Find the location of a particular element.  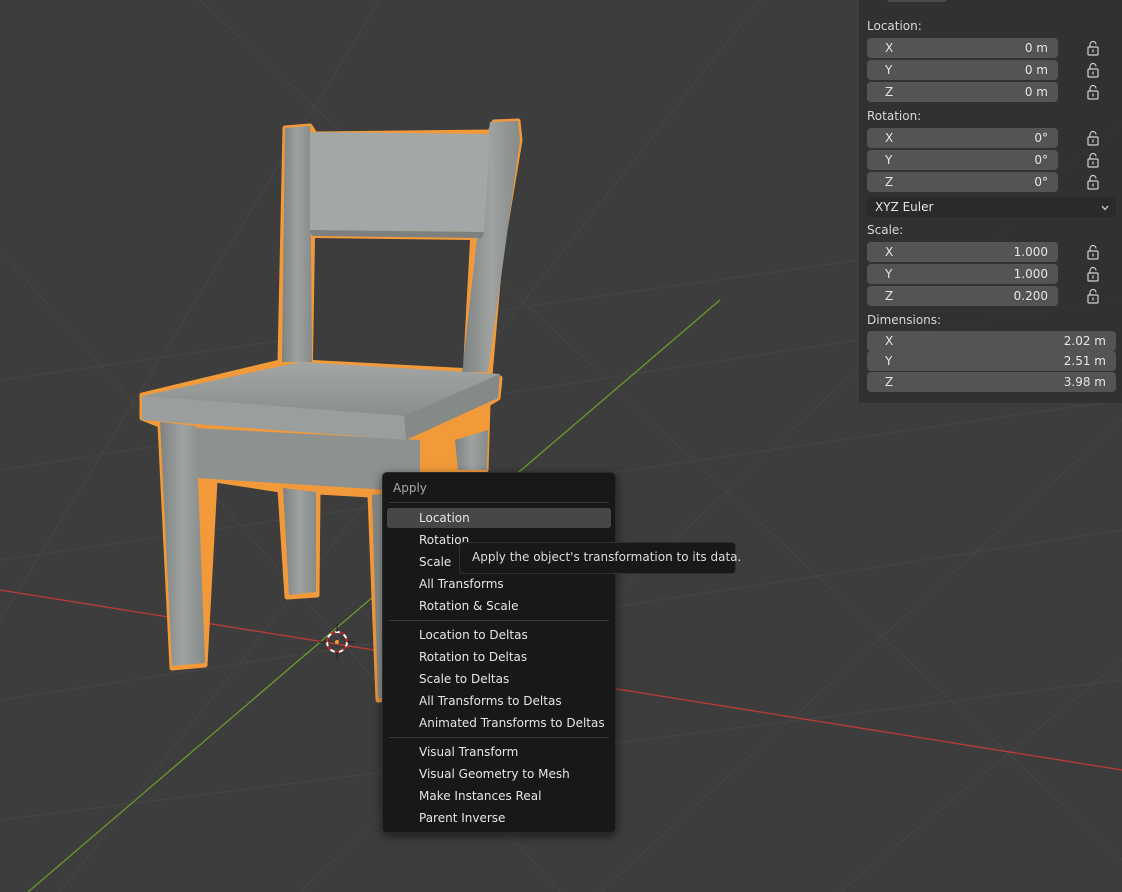

menu-item-location: Location is located at coordinates (499, 518).